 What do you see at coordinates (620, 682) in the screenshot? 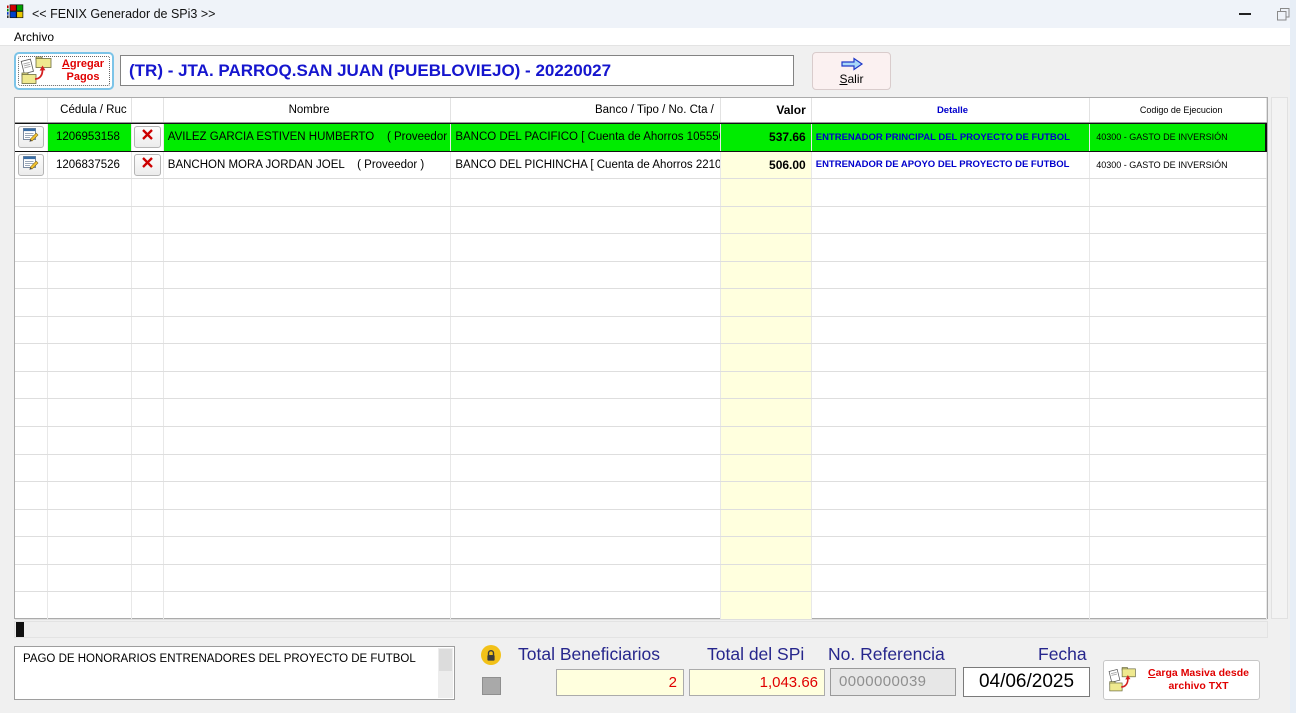
I see `total-beneficiarios-value: 2` at bounding box center [620, 682].